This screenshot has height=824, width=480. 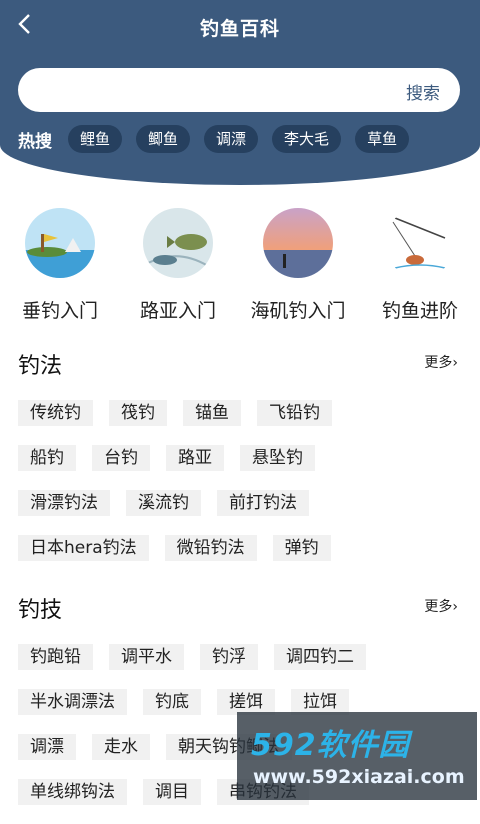 What do you see at coordinates (146, 657) in the screenshot?
I see `tag-item: 调平水` at bounding box center [146, 657].